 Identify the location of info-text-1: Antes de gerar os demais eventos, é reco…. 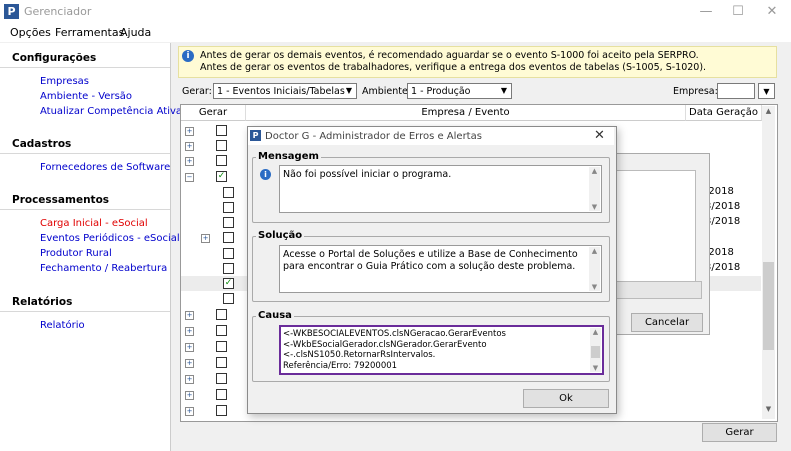
(449, 55).